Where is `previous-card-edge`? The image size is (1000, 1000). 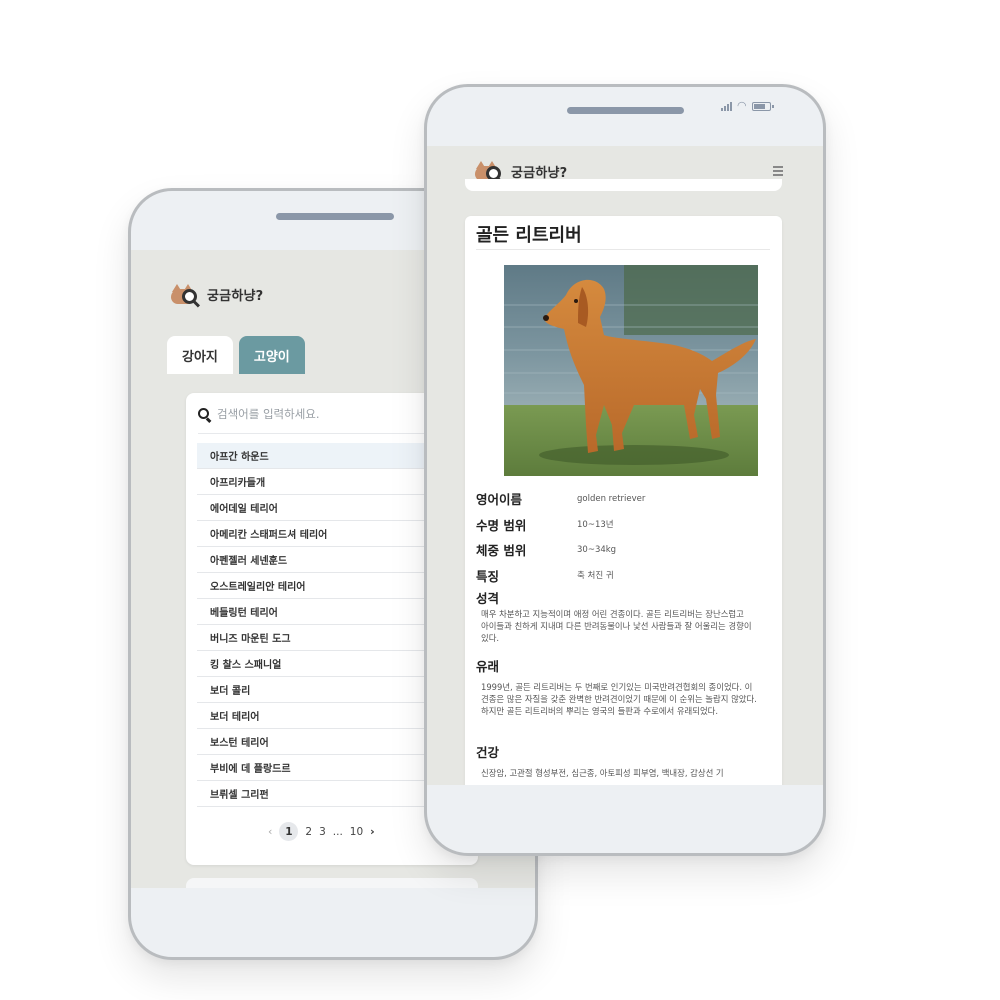 previous-card-edge is located at coordinates (623, 185).